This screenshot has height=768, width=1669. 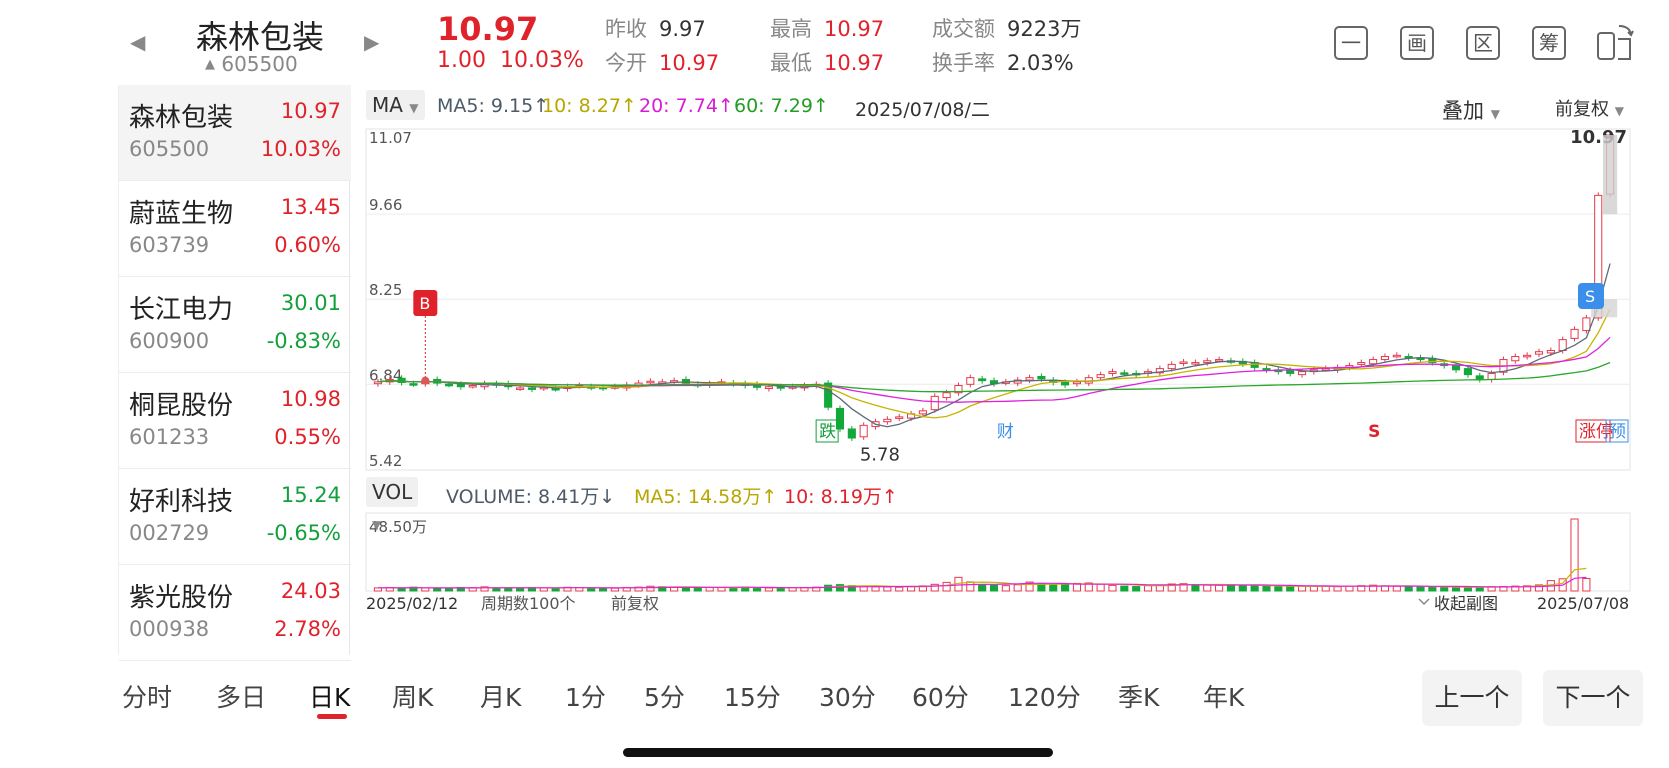 I want to click on volume-value: VOLUME: 8.41万↓, so click(x=531, y=497).